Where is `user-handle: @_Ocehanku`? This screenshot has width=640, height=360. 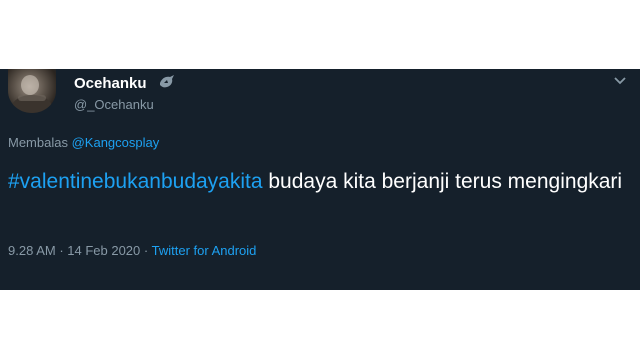
user-handle: @_Ocehanku is located at coordinates (114, 104).